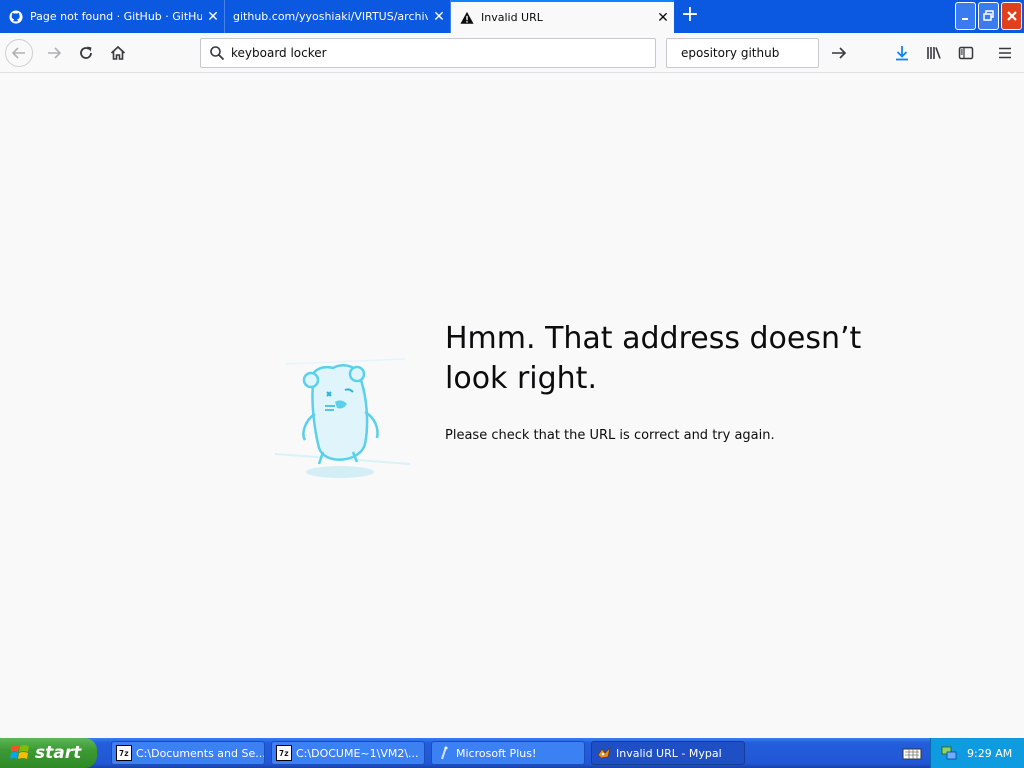 Image resolution: width=1024 pixels, height=768 pixels. Describe the element at coordinates (217, 53) in the screenshot. I see `search-icon` at that location.